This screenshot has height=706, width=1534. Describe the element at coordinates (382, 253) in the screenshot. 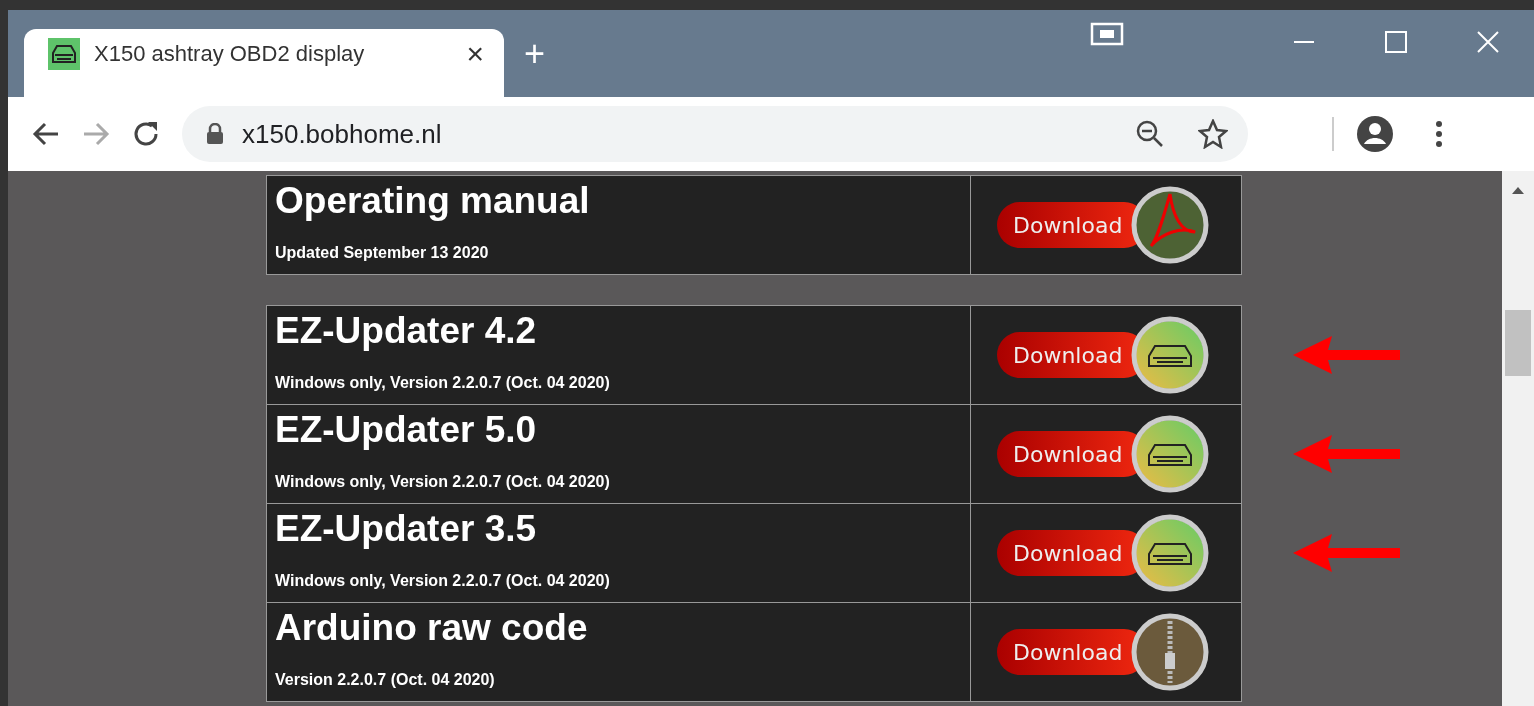

I see `item-subtitle: Updated September 13 2020` at that location.